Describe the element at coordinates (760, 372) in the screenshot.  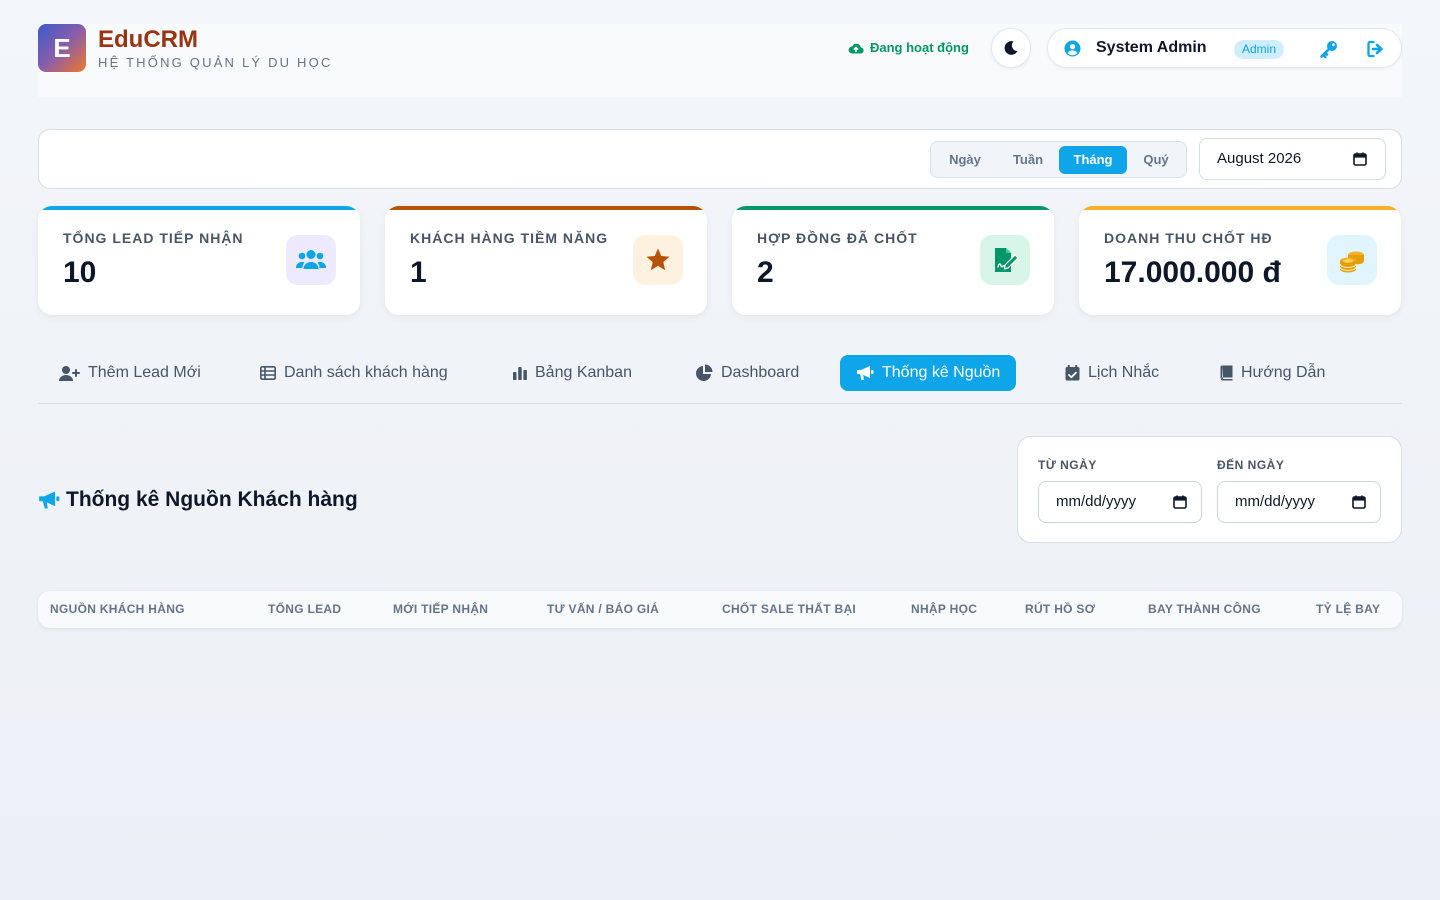
I see `tab-label: Dashboard` at that location.